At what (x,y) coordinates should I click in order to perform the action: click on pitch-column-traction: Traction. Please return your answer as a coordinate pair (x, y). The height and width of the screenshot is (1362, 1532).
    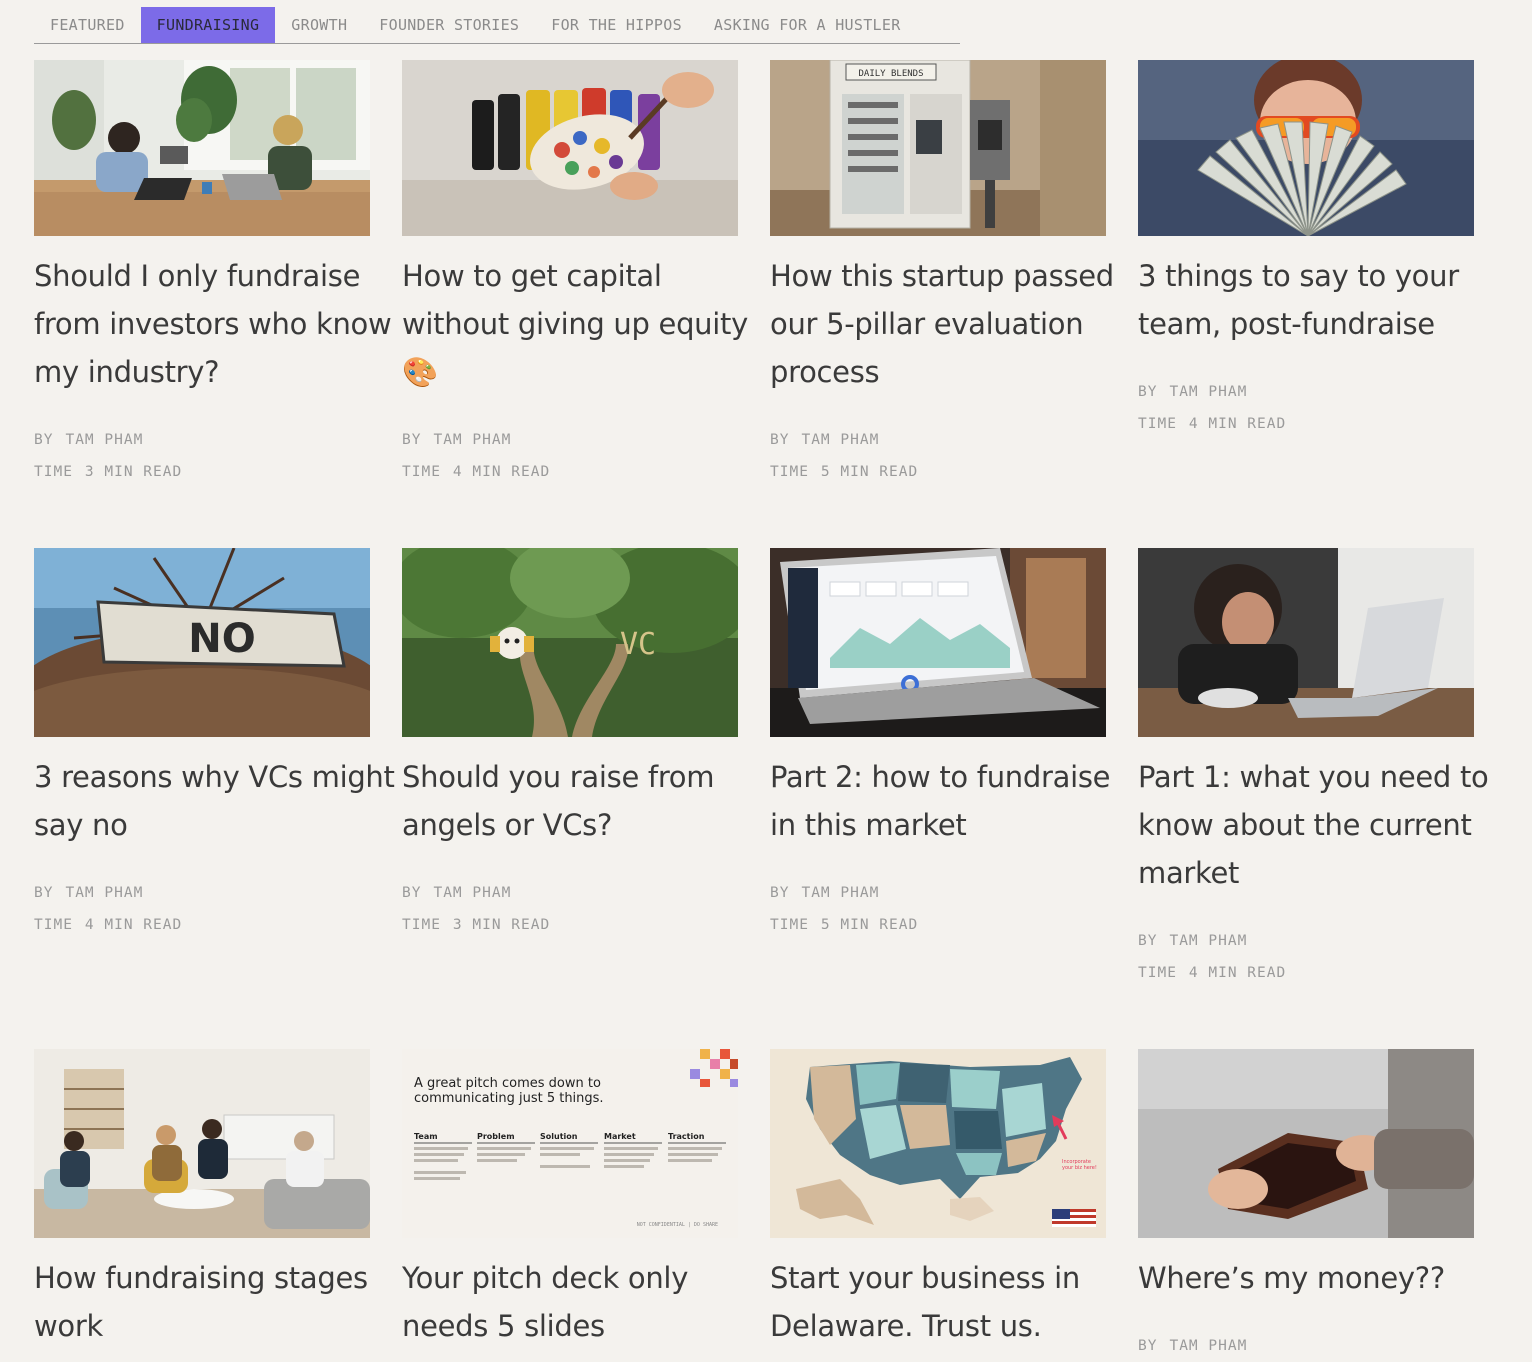
    Looking at the image, I should click on (686, 1136).